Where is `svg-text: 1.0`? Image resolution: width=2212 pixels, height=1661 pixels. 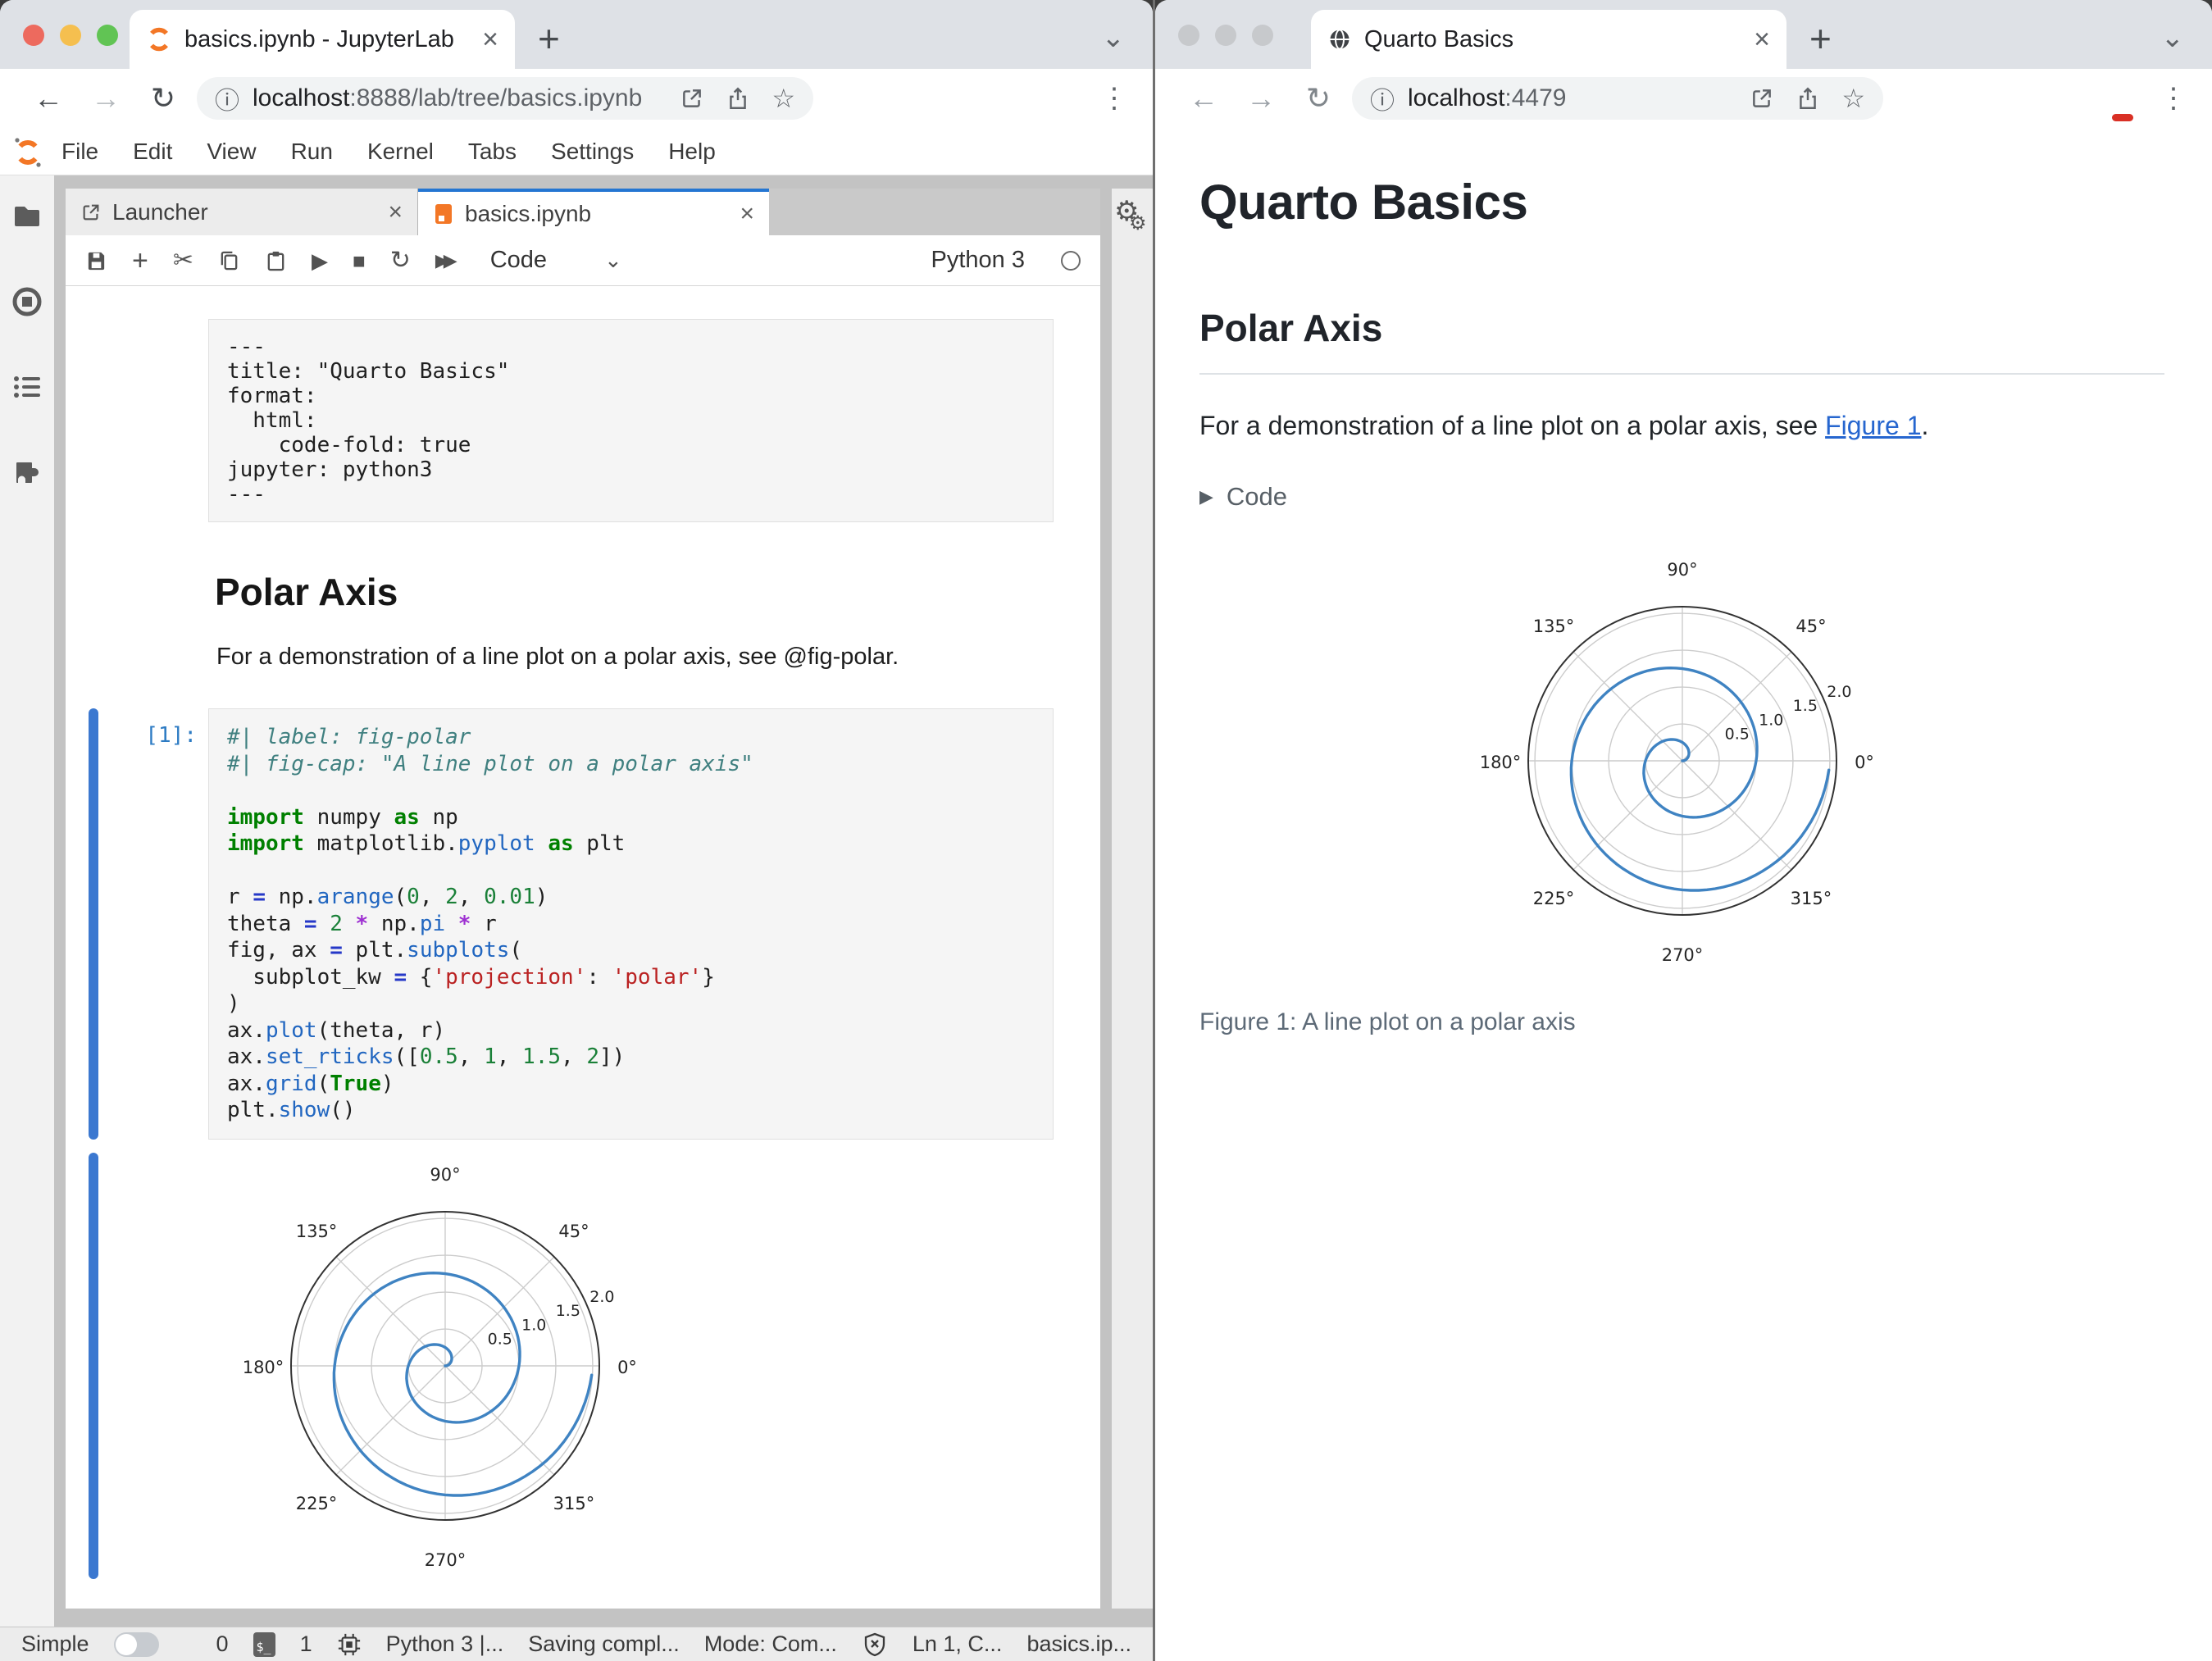
svg-text: 1.0 is located at coordinates (1771, 720).